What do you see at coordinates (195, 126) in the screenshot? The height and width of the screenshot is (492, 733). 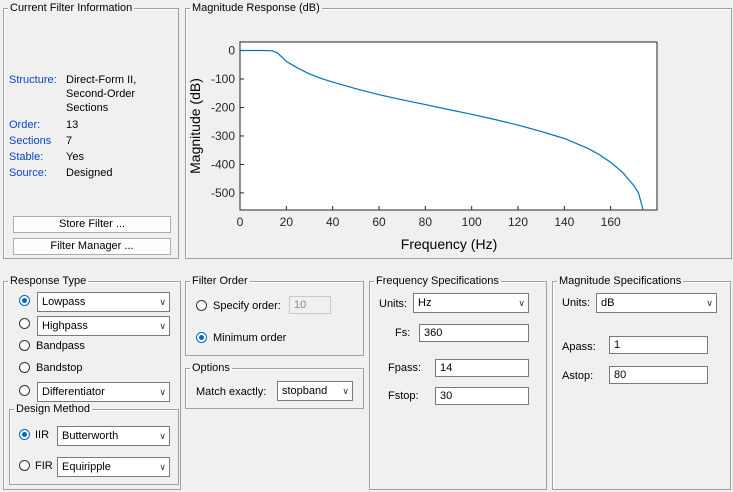 I see `y-axis-label: Magnitude (dB)` at bounding box center [195, 126].